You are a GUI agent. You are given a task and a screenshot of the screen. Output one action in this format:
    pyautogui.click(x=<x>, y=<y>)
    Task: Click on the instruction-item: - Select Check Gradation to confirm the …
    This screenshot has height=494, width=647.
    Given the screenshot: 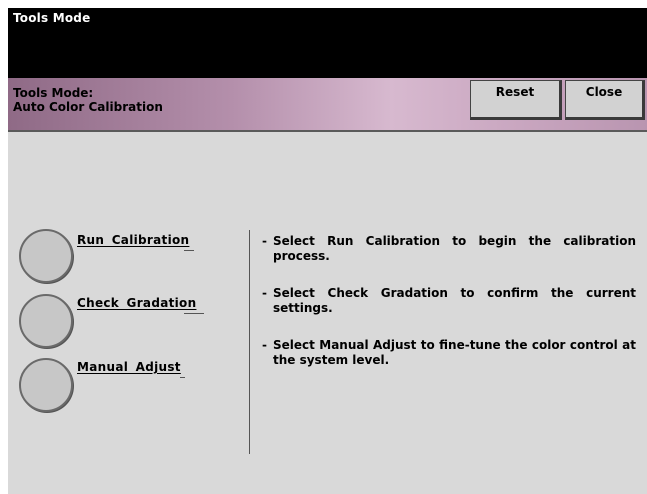 What is the action you would take?
    pyautogui.click(x=449, y=301)
    